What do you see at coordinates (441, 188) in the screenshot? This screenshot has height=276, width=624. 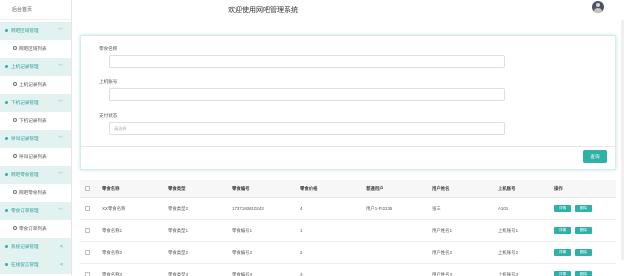 I see `column-header: 用户姓名` at bounding box center [441, 188].